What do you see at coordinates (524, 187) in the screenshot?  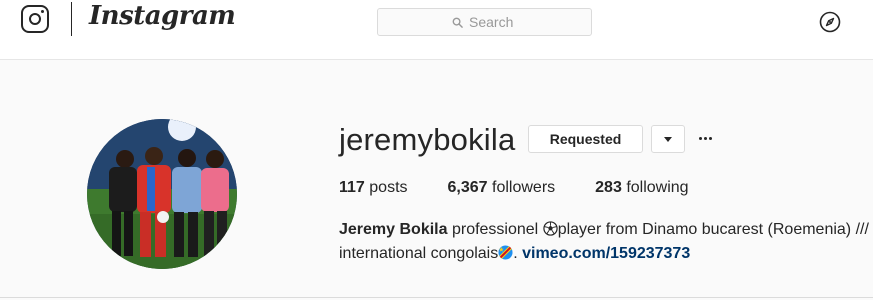 I see `followers-label: followers` at bounding box center [524, 187].